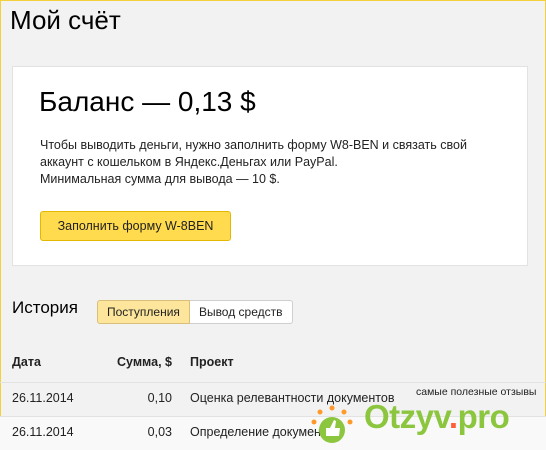 This screenshot has height=450, width=546. What do you see at coordinates (147, 101) in the screenshot?
I see `balance-heading: Баланс — 0,13 $` at bounding box center [147, 101].